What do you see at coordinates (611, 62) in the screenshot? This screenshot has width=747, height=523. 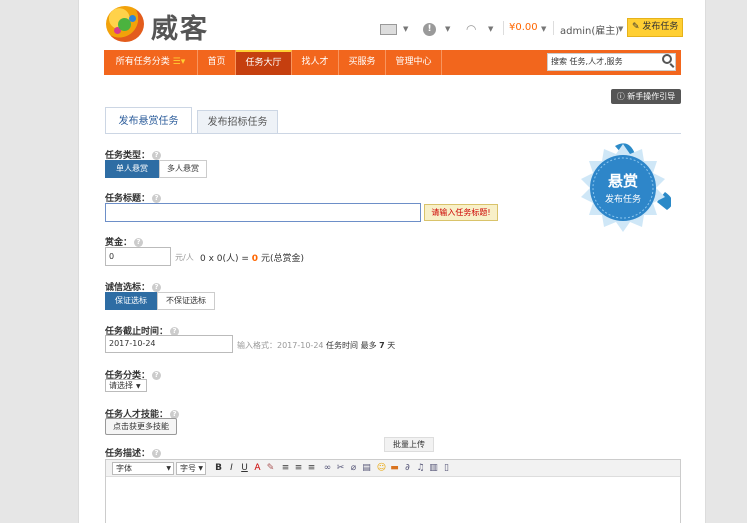 I see `search-input: 搜索 任务,人才,服务` at bounding box center [611, 62].